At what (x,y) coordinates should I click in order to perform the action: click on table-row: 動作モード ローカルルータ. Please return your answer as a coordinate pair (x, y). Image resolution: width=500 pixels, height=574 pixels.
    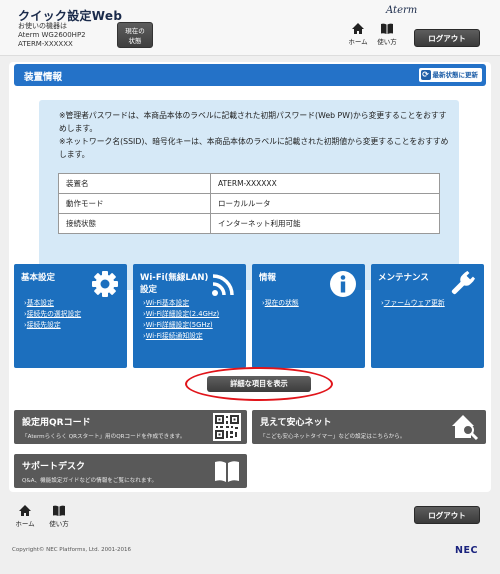
    Looking at the image, I should click on (249, 203).